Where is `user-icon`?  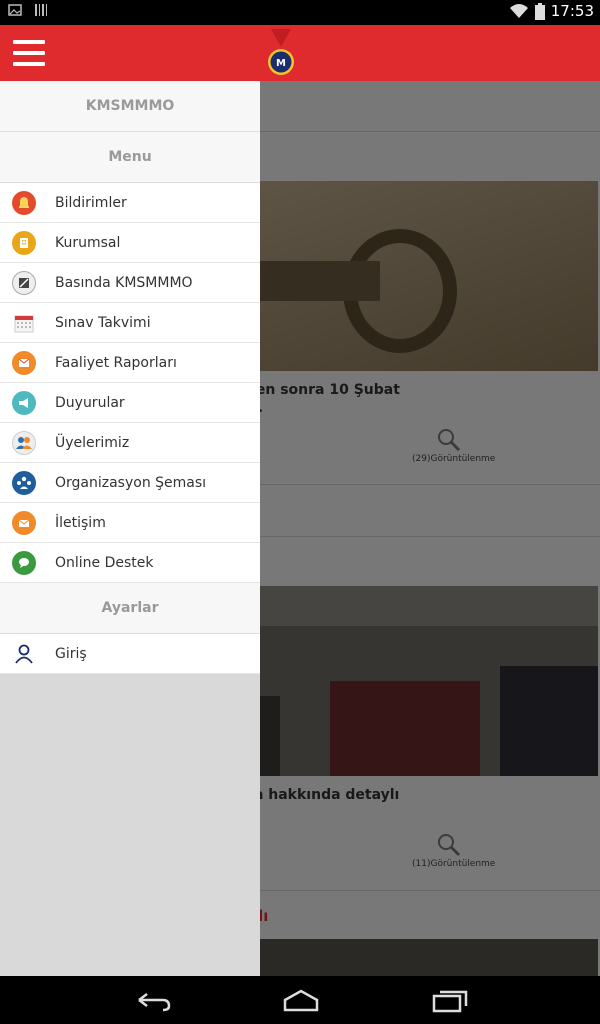 user-icon is located at coordinates (24, 654).